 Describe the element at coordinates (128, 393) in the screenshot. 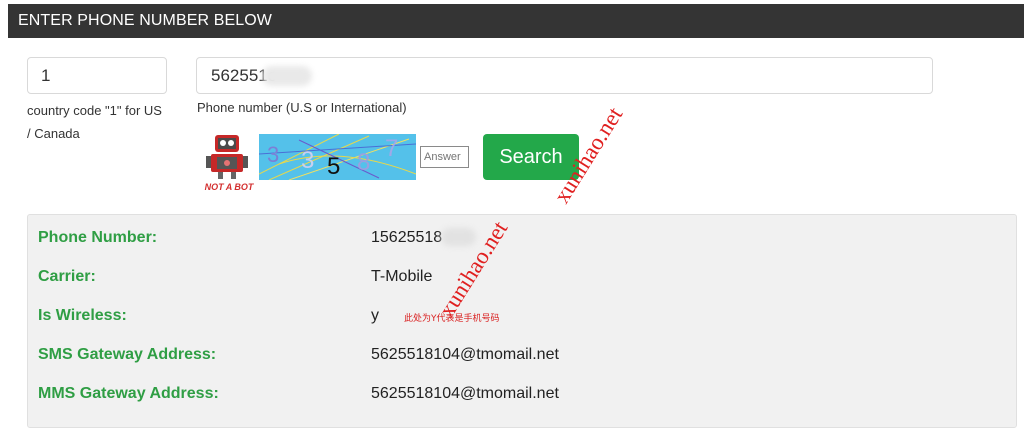

I see `mms-gateway-label: MMS Gateway Address:` at that location.